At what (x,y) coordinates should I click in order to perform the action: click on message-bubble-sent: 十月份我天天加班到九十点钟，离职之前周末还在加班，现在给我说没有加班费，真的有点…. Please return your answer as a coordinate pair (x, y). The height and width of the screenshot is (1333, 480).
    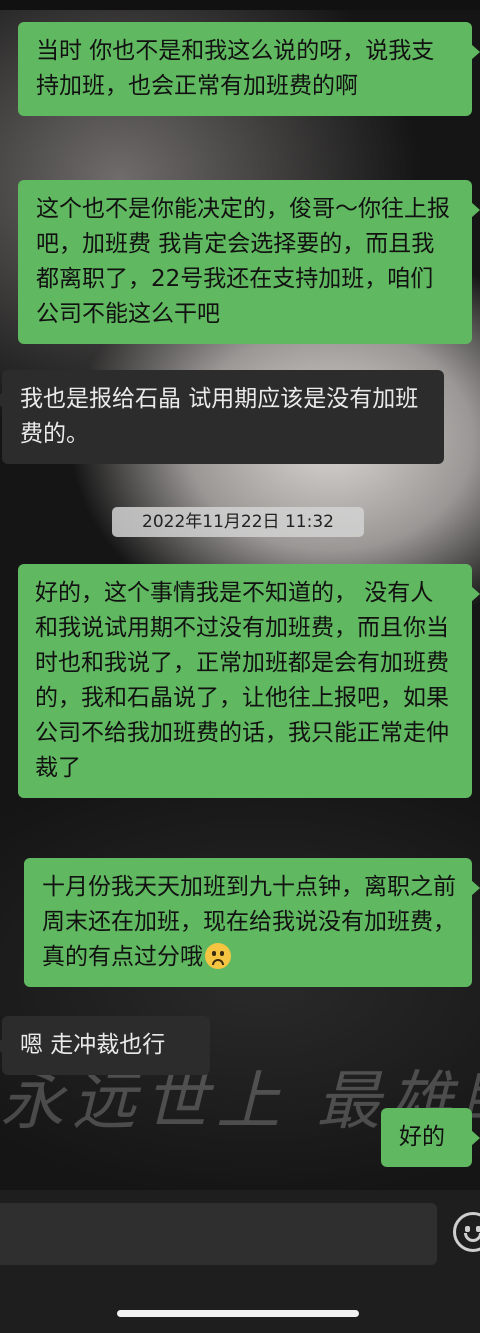
    Looking at the image, I should click on (252, 922).